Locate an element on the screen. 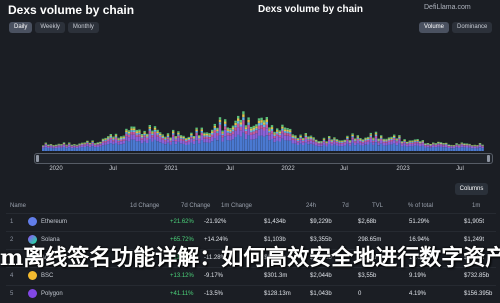 The image size is (500, 303). range-scrollbar is located at coordinates (263, 158).